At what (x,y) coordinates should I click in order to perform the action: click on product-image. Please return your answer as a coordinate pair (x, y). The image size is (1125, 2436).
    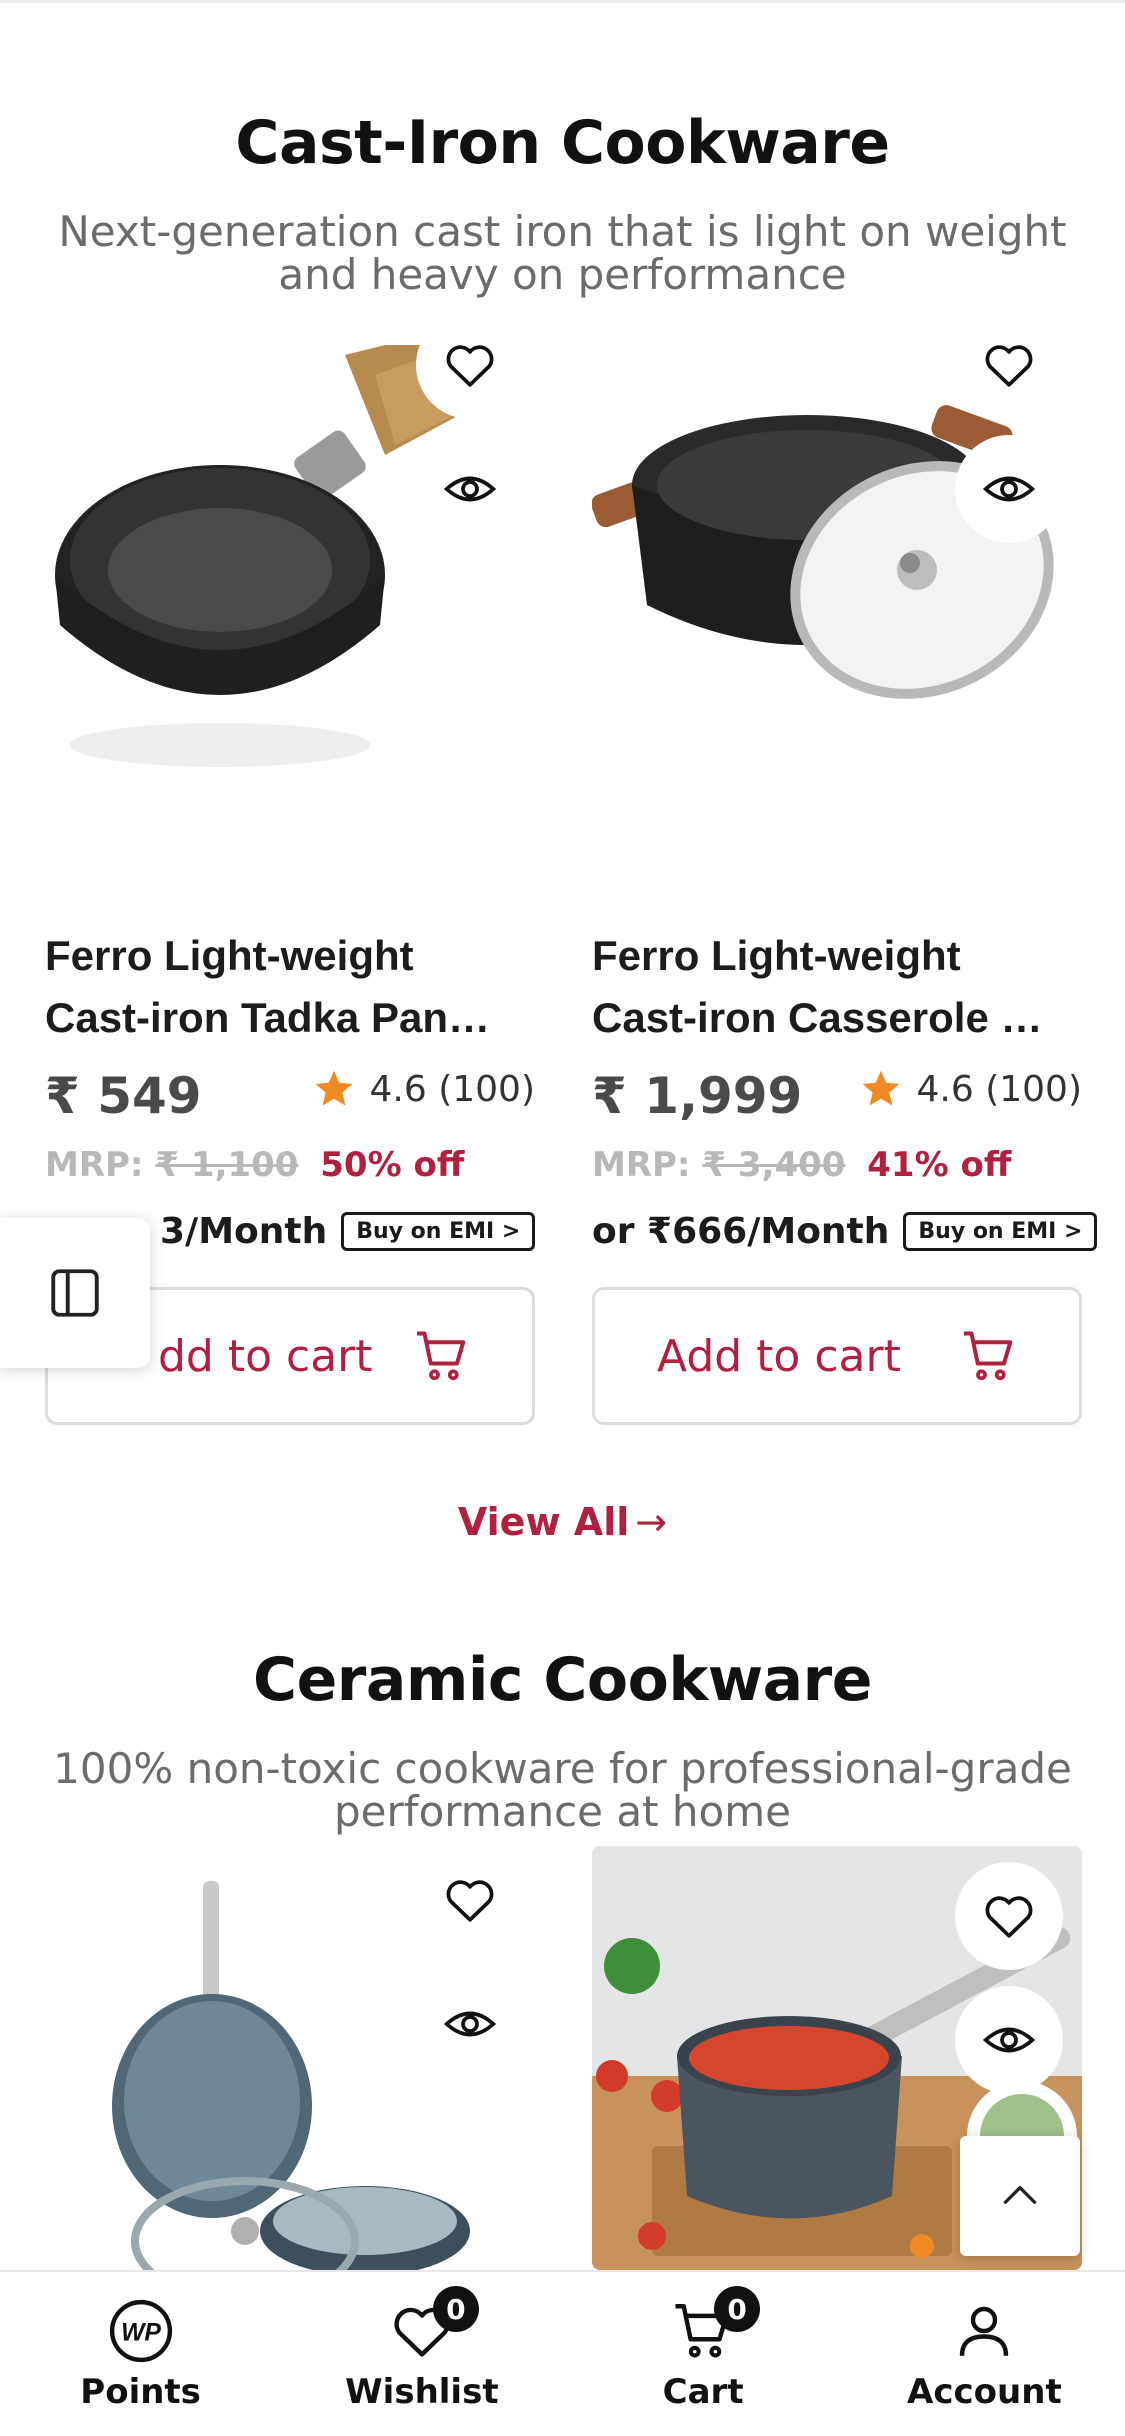
    Looking at the image, I should click on (290, 590).